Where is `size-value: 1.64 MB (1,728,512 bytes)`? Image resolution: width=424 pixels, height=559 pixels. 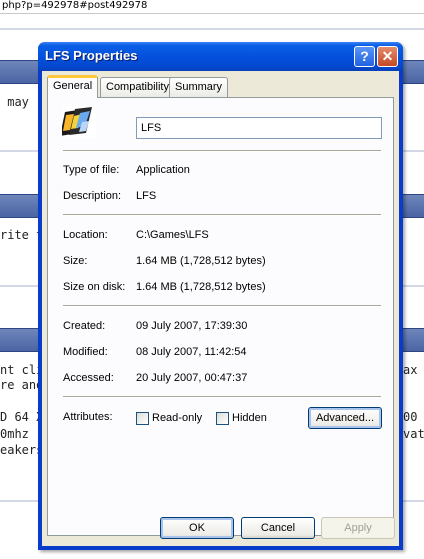
size-value: 1.64 MB (1,728,512 bytes) is located at coordinates (201, 261).